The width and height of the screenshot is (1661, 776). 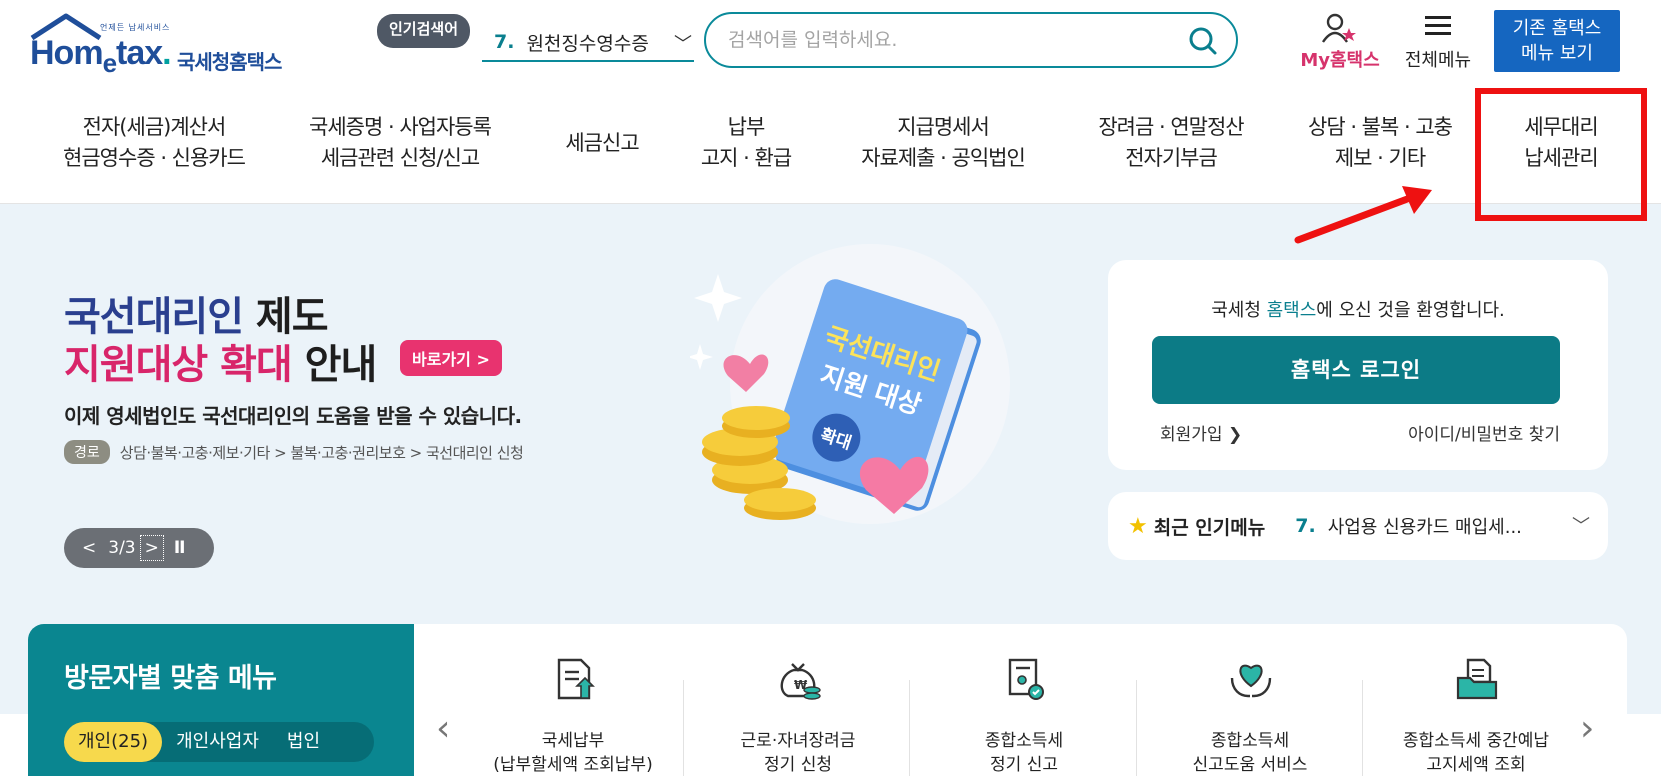 What do you see at coordinates (135, 27) in the screenshot?
I see `logo-tagline: 언제든 납세서비스` at bounding box center [135, 27].